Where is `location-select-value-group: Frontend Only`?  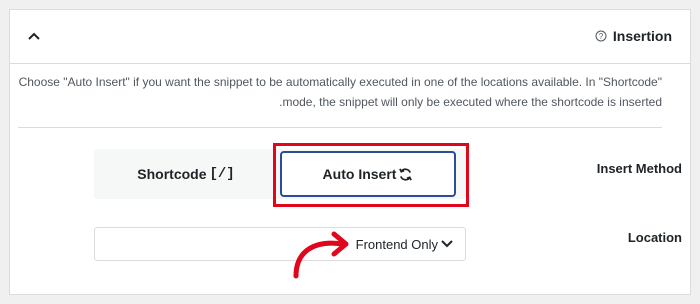
location-select-value-group: Frontend Only is located at coordinates (404, 244).